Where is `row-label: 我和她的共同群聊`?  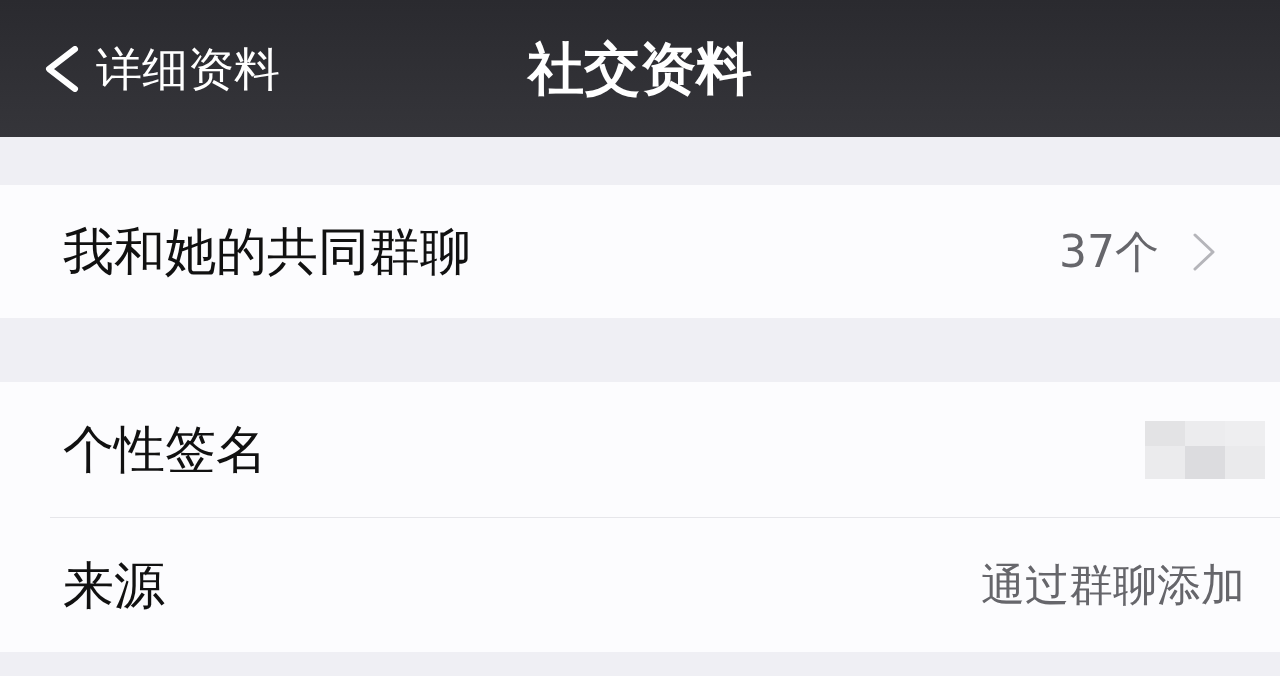 row-label: 我和她的共同群聊 is located at coordinates (267, 251).